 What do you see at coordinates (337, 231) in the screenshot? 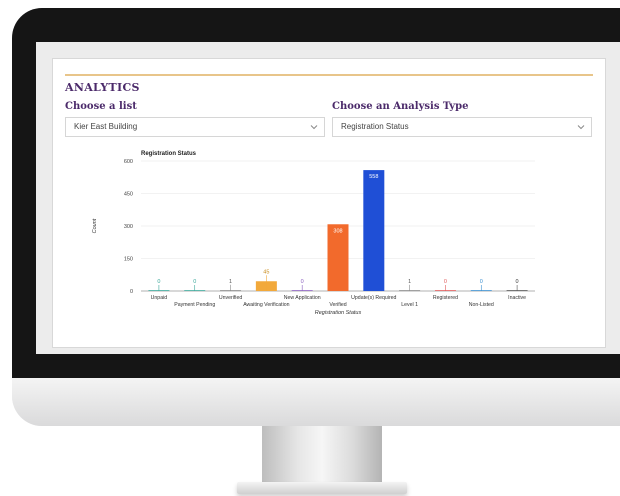
I see `bar-value-label: 308` at bounding box center [337, 231].